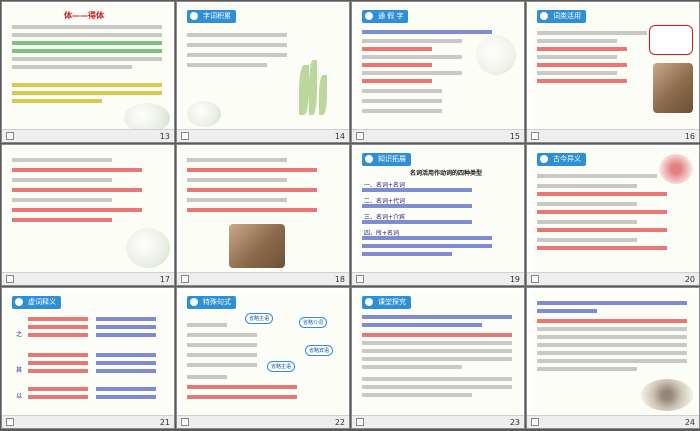 The height and width of the screenshot is (431, 700). I want to click on slide-thumbnail-13: 体——得体 13, so click(88, 72).